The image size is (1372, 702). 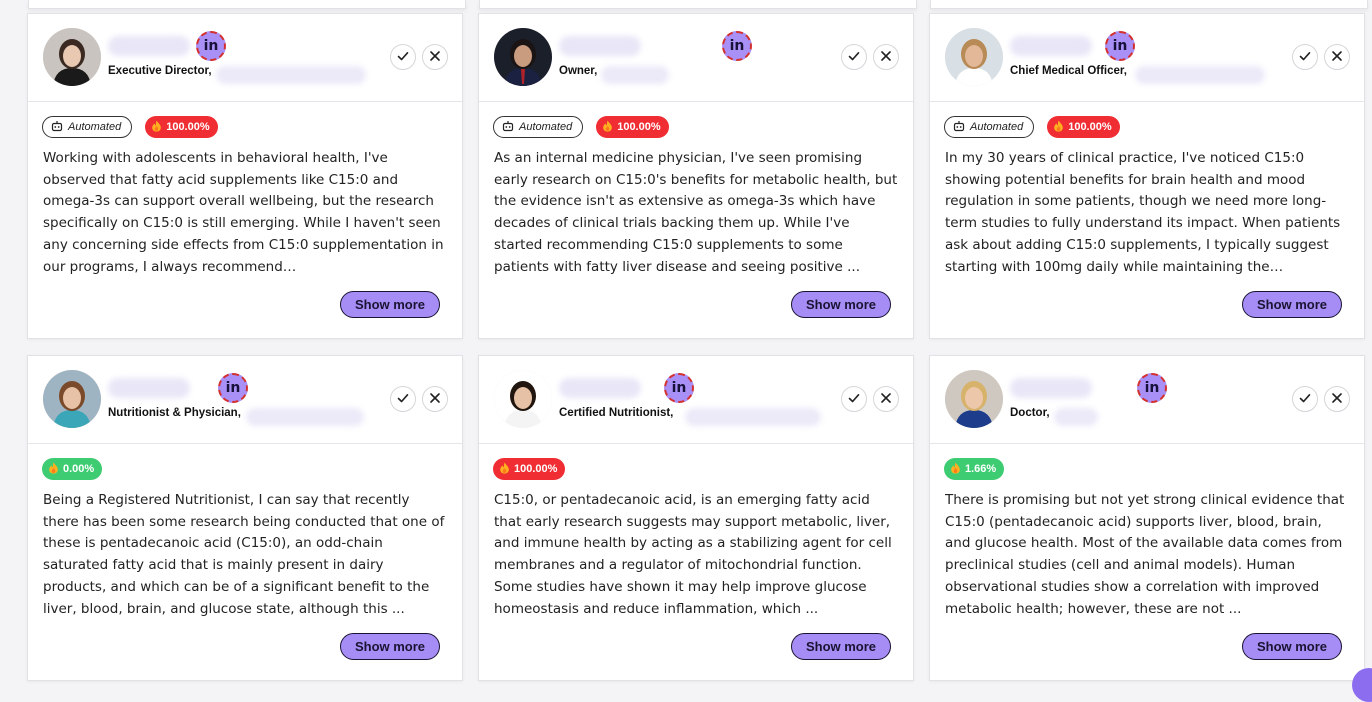 I want to click on card-chips: 100.00%, so click(x=529, y=469).